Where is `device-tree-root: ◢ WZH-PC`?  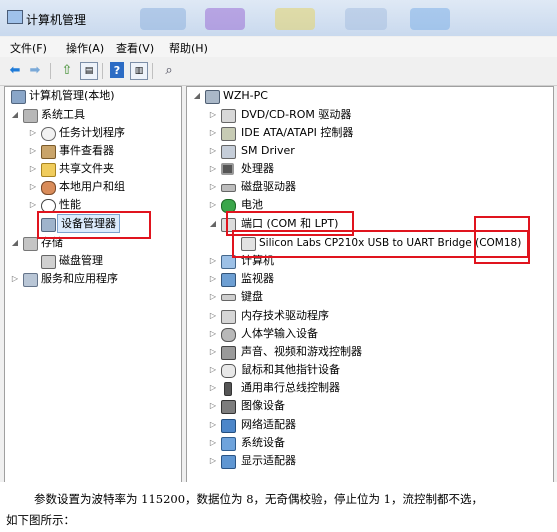
device-tree-root: ◢ WZH-PC is located at coordinates (370, 96).